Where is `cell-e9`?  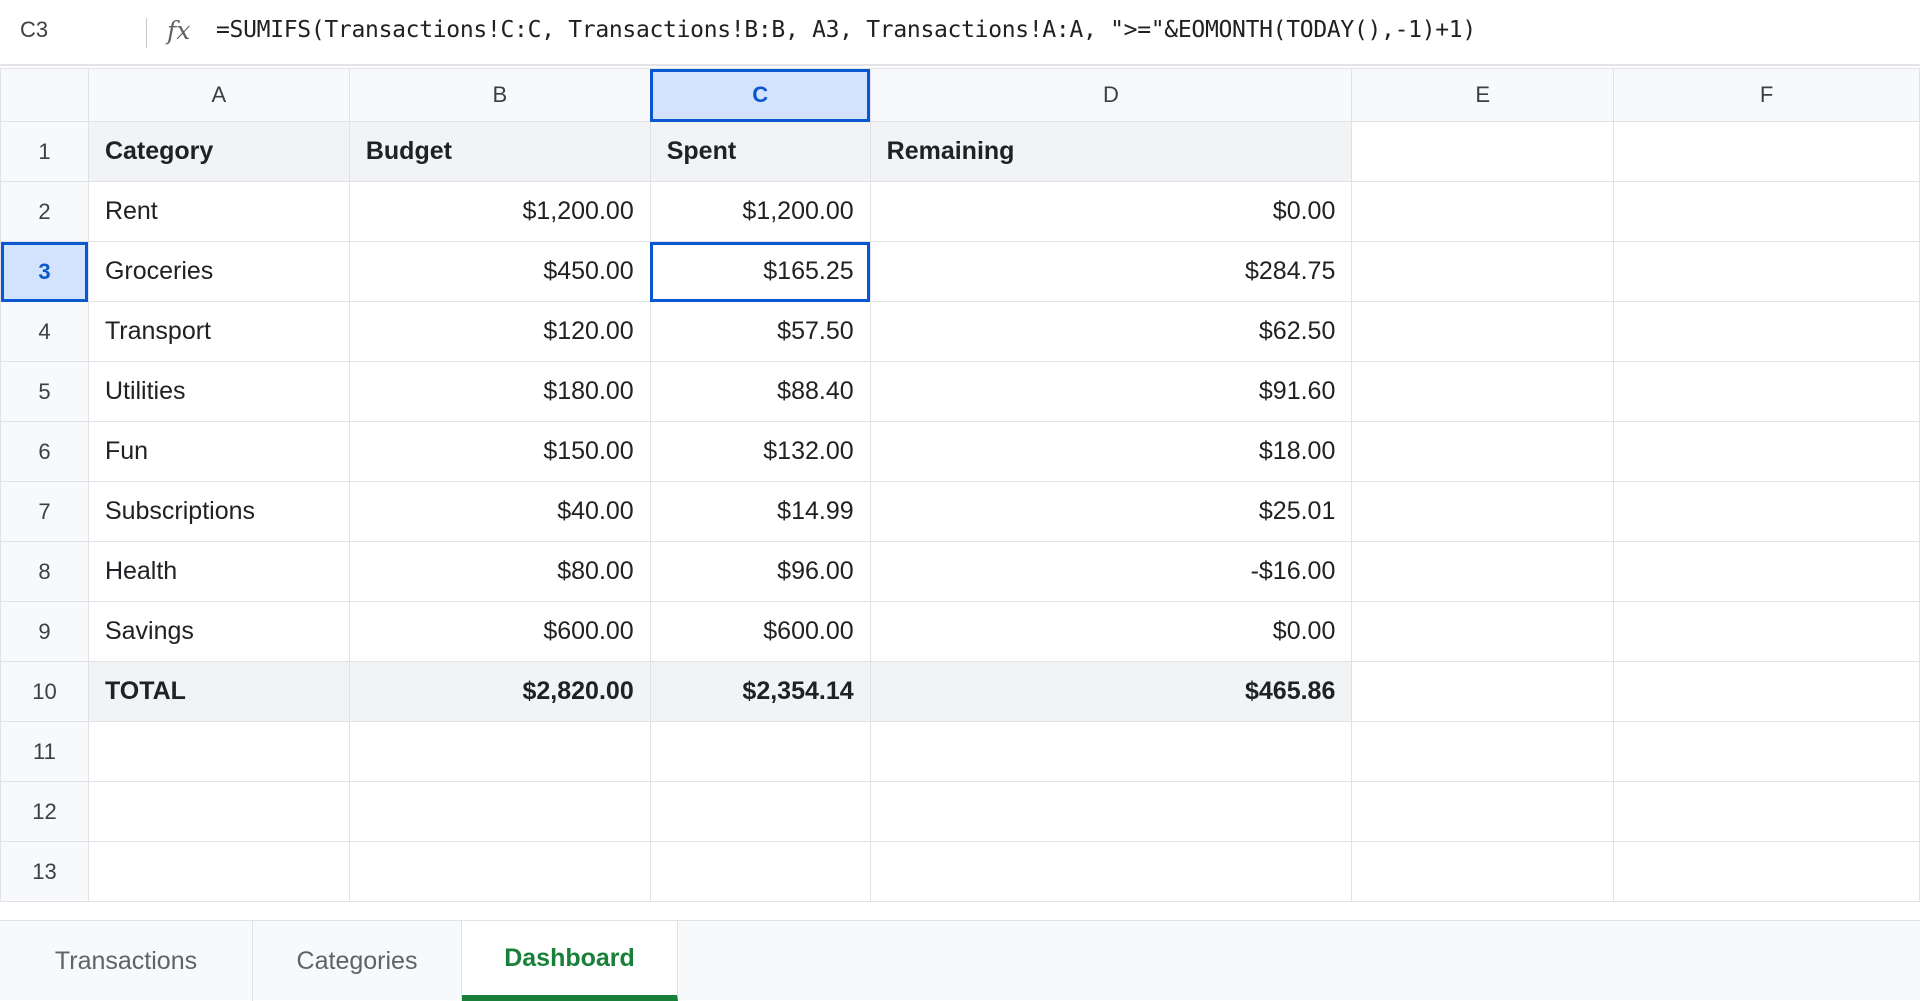 cell-e9 is located at coordinates (1483, 631).